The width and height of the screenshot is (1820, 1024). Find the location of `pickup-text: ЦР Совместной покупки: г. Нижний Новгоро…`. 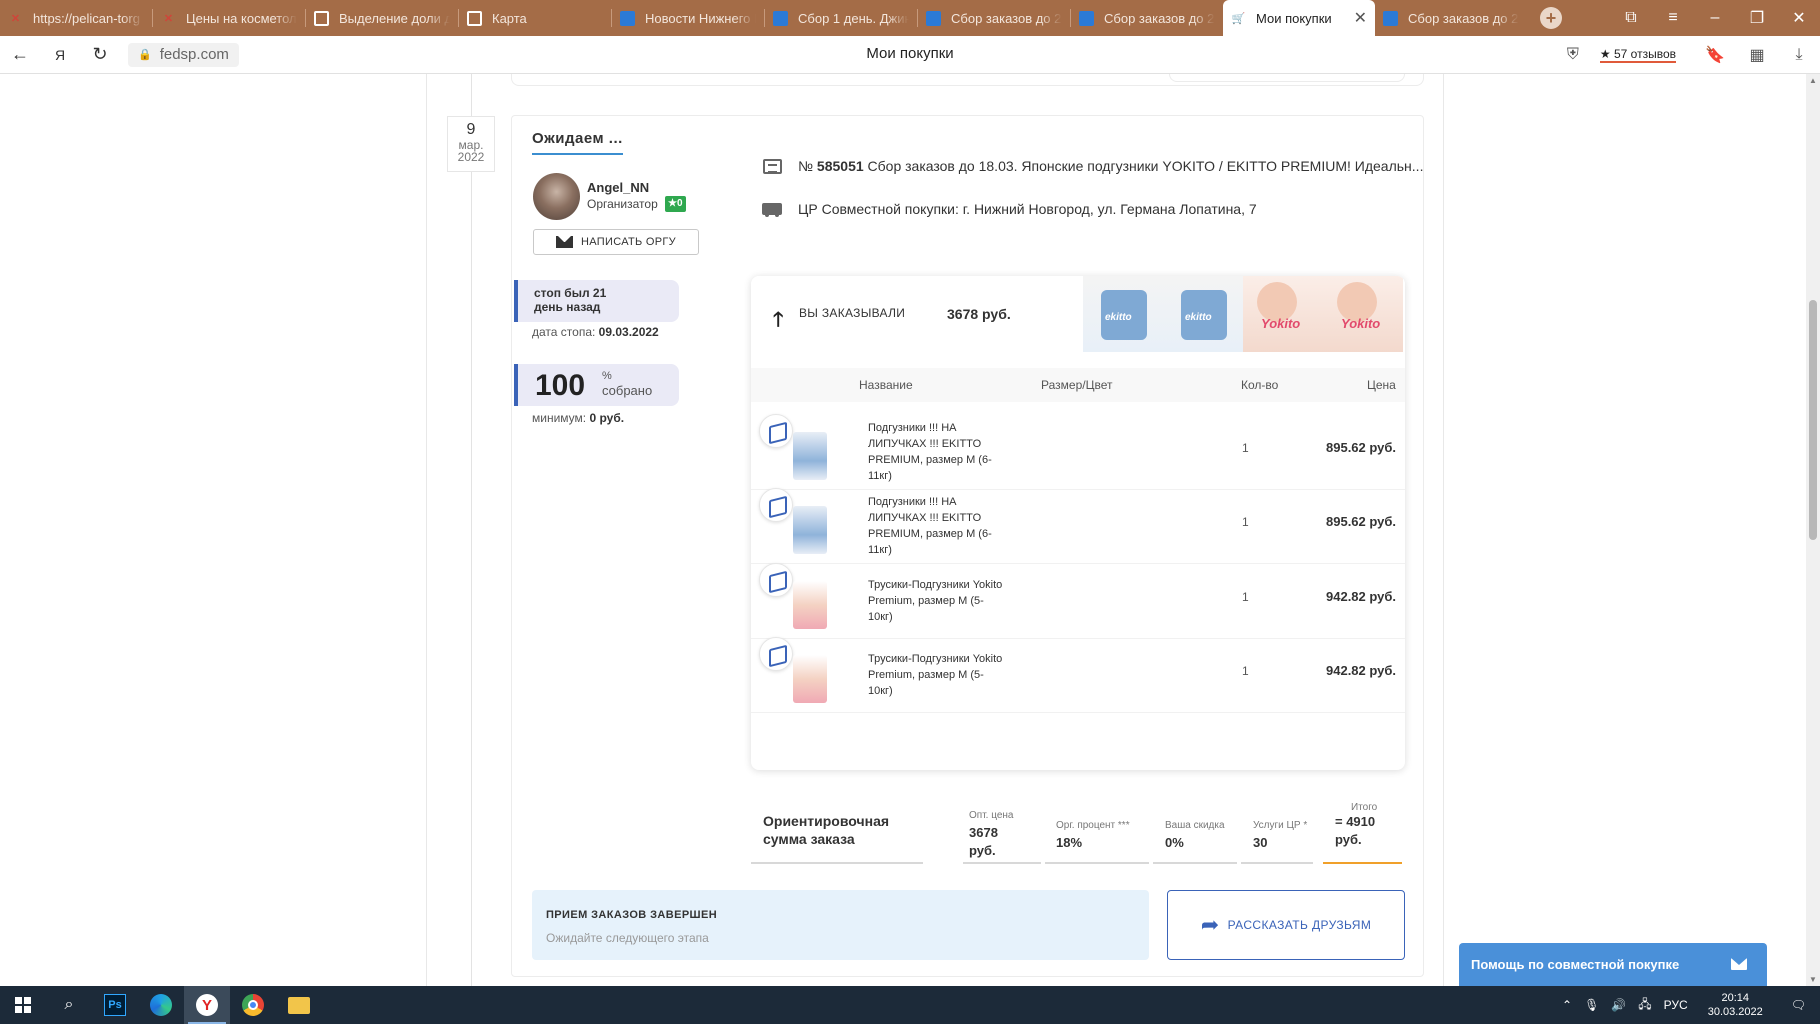

pickup-text: ЦР Совместной покупки: г. Нижний Новгоро… is located at coordinates (1027, 209).